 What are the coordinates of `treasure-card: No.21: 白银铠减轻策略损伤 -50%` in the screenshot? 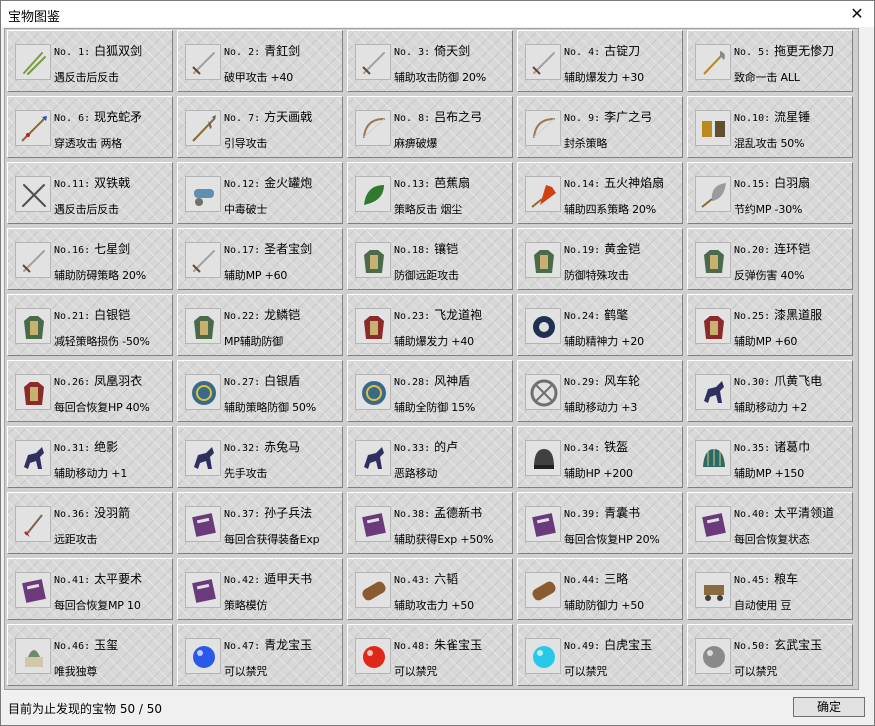 It's located at (90, 325).